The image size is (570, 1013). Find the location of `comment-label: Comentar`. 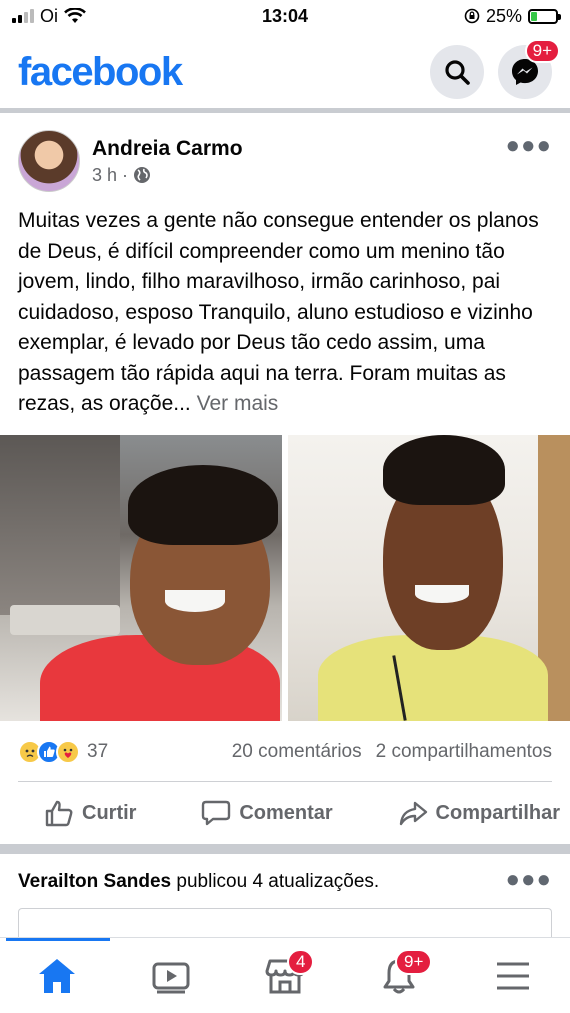

comment-label: Comentar is located at coordinates (286, 812).